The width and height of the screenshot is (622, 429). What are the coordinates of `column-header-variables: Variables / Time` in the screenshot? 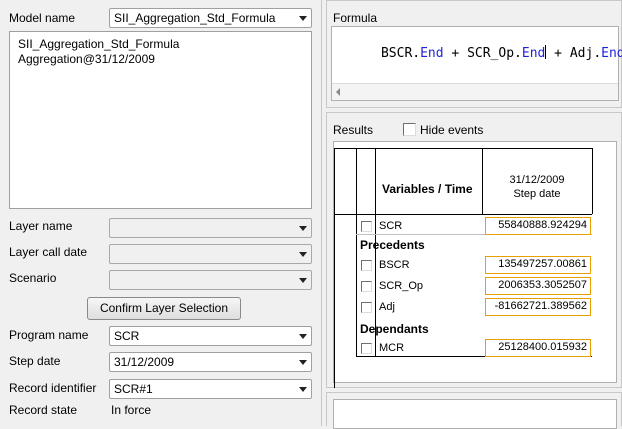 It's located at (427, 189).